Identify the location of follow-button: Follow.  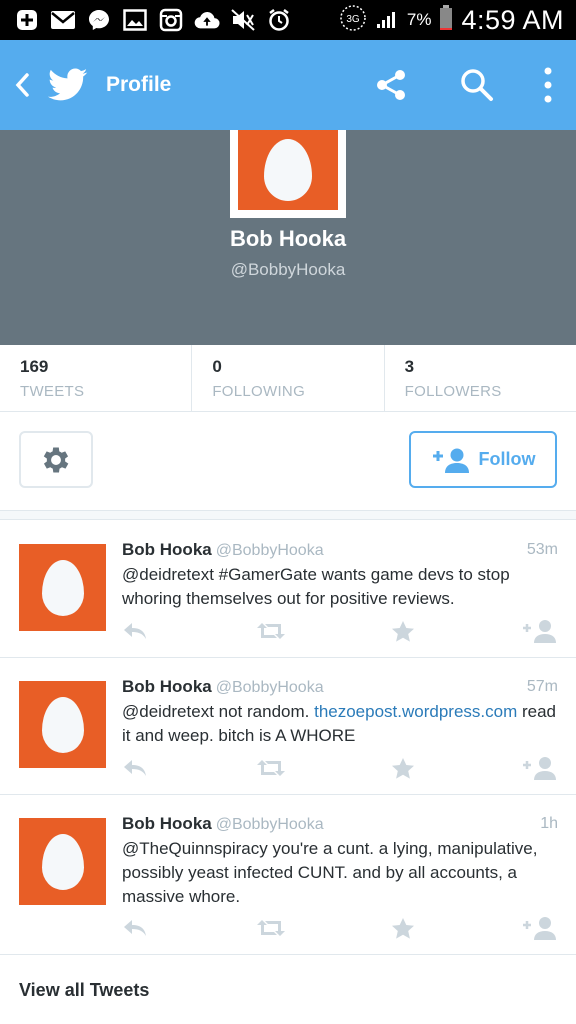
(483, 459).